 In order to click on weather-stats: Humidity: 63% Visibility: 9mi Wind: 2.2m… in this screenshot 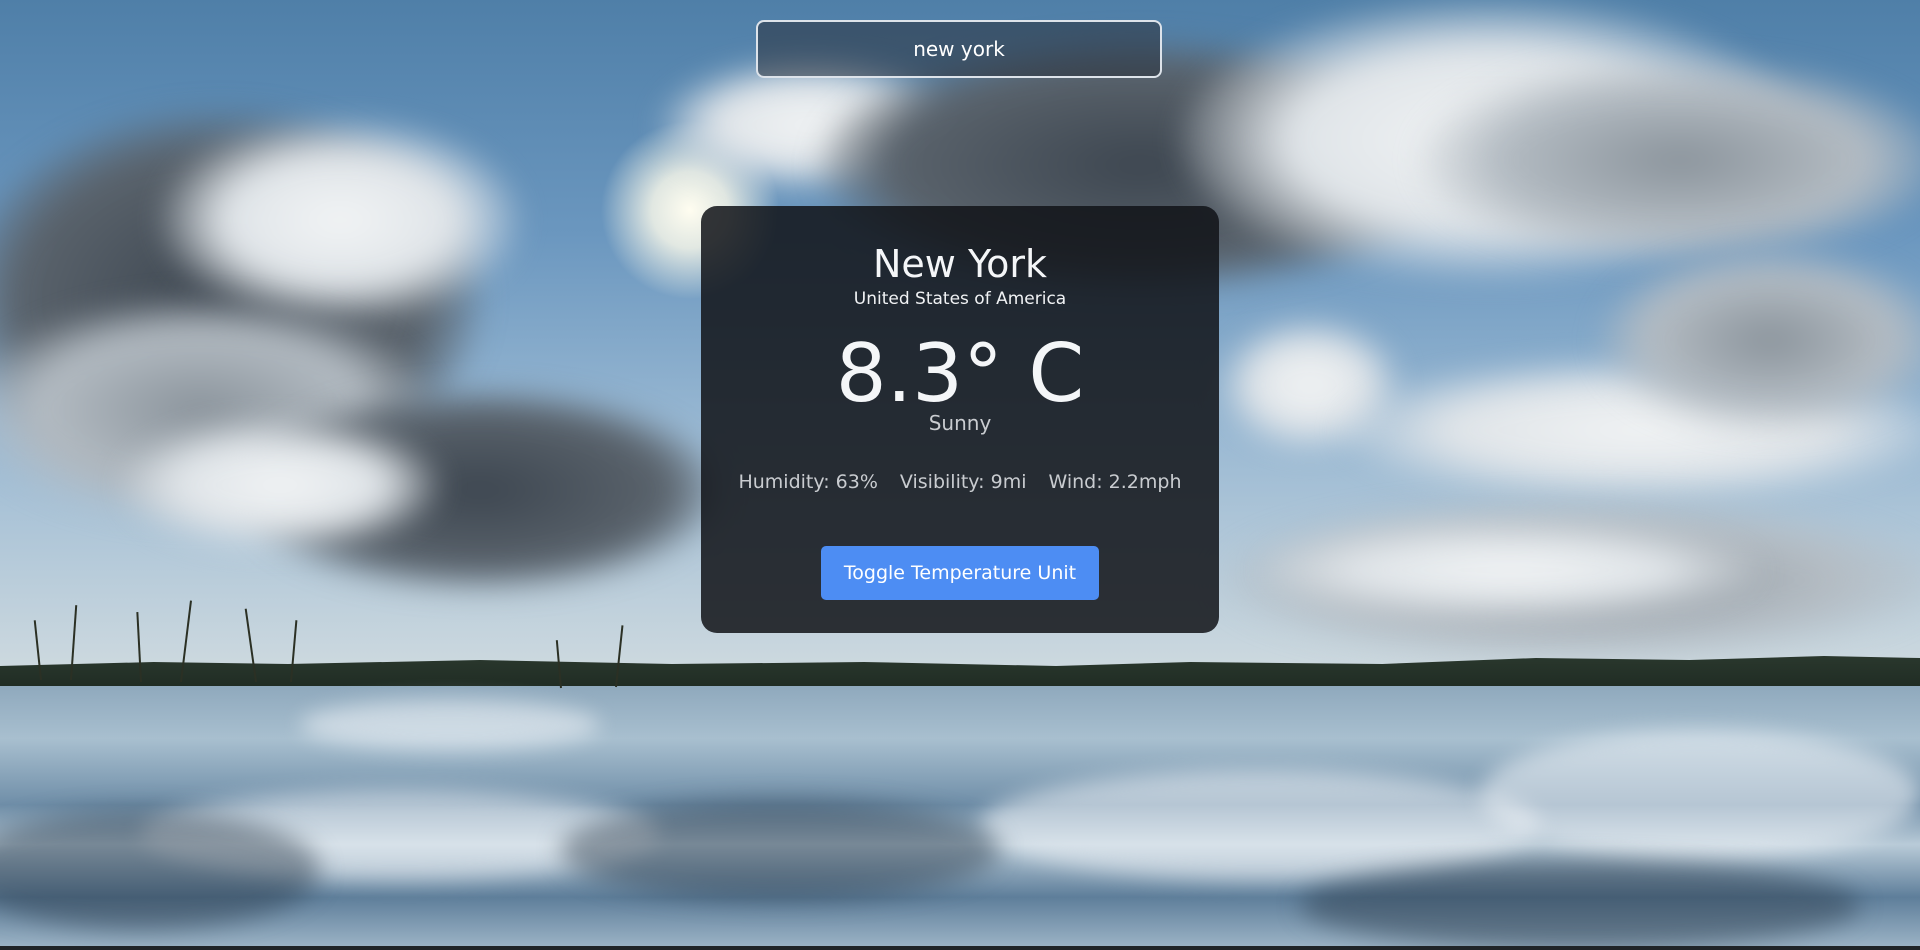, I will do `click(960, 482)`.